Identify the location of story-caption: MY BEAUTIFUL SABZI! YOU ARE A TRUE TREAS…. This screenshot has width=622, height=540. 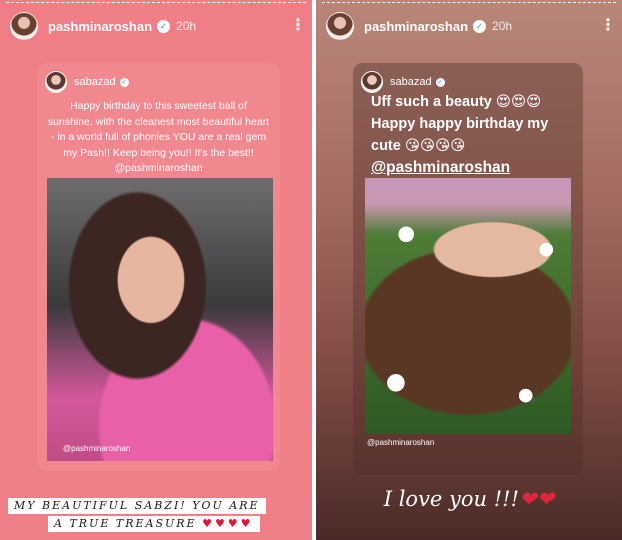
(154, 516).